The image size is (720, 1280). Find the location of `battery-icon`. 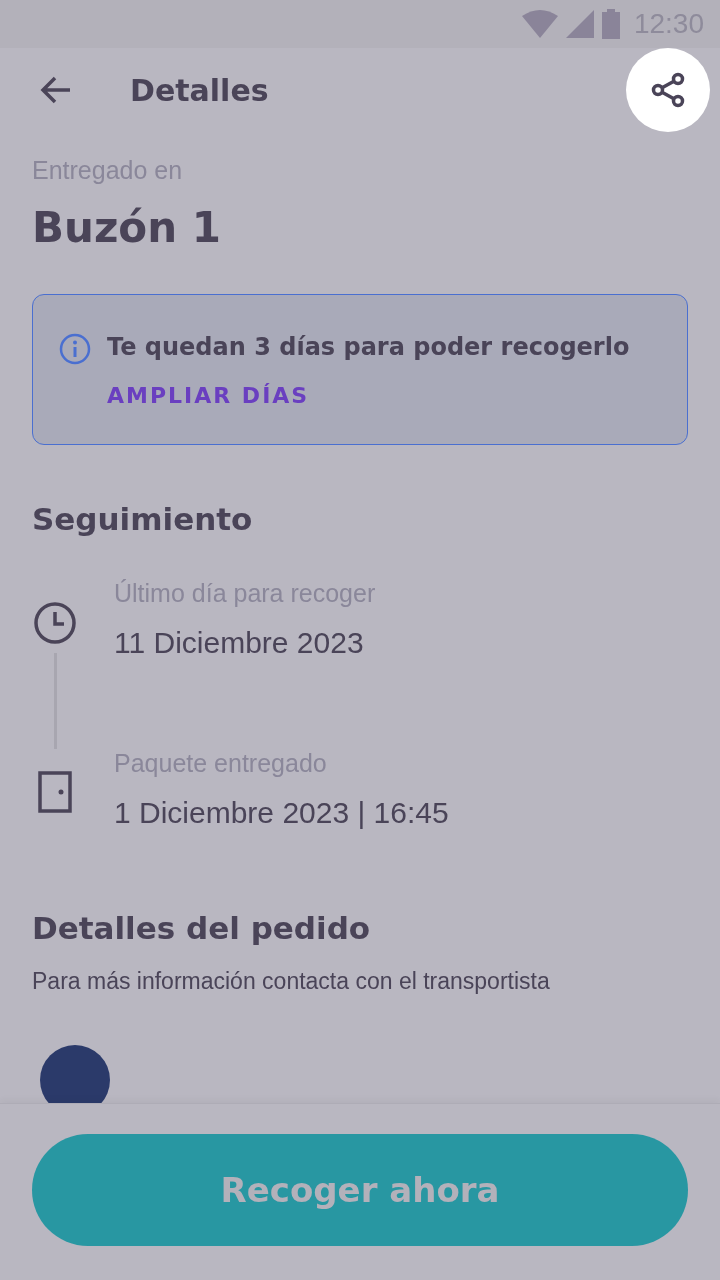

battery-icon is located at coordinates (610, 24).